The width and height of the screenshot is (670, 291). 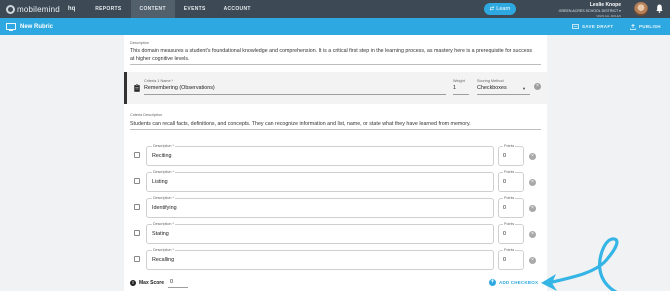 I want to click on checkbox-description-field: Description * Recalling, so click(x=320, y=259).